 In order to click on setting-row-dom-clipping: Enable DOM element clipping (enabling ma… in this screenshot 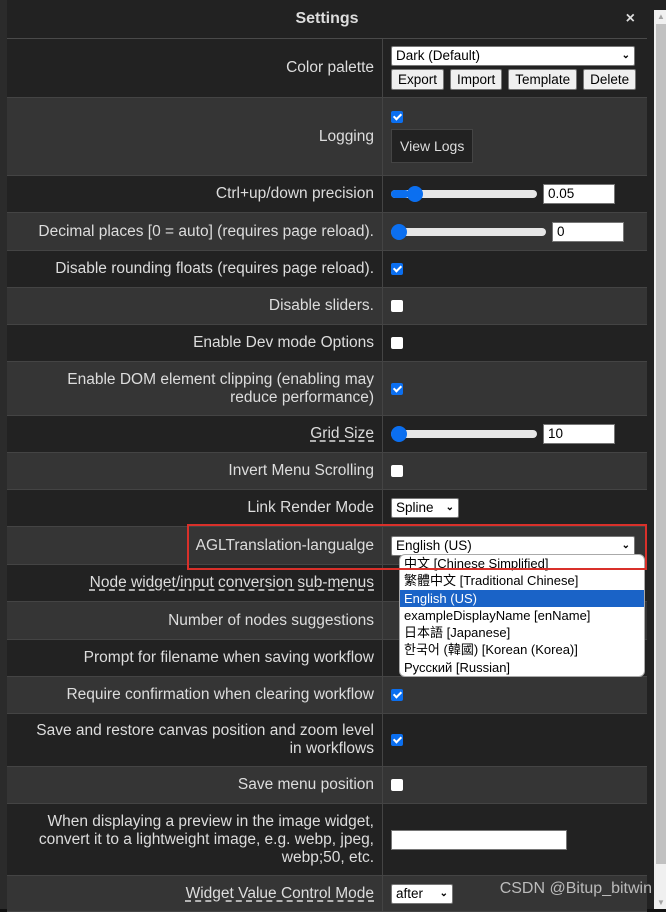, I will do `click(327, 389)`.